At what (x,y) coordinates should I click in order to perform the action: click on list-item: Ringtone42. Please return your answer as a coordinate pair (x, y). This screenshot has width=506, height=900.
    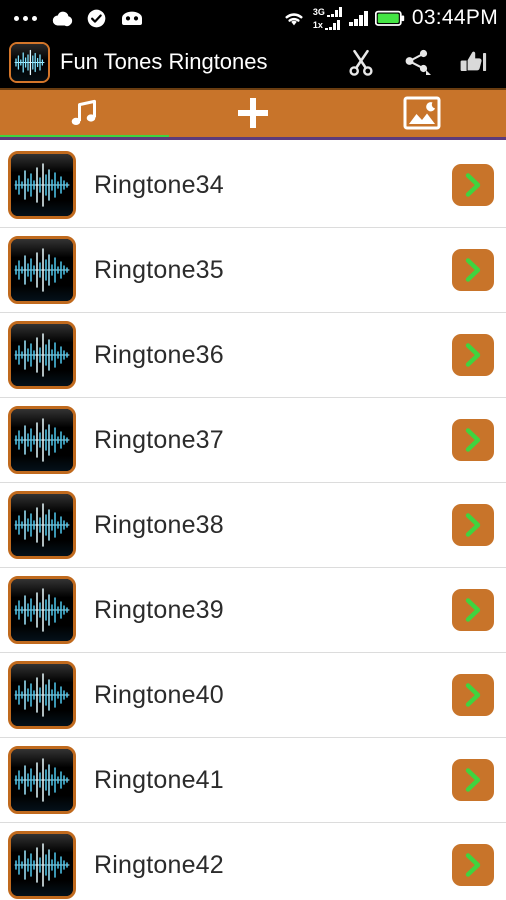
    Looking at the image, I should click on (253, 861).